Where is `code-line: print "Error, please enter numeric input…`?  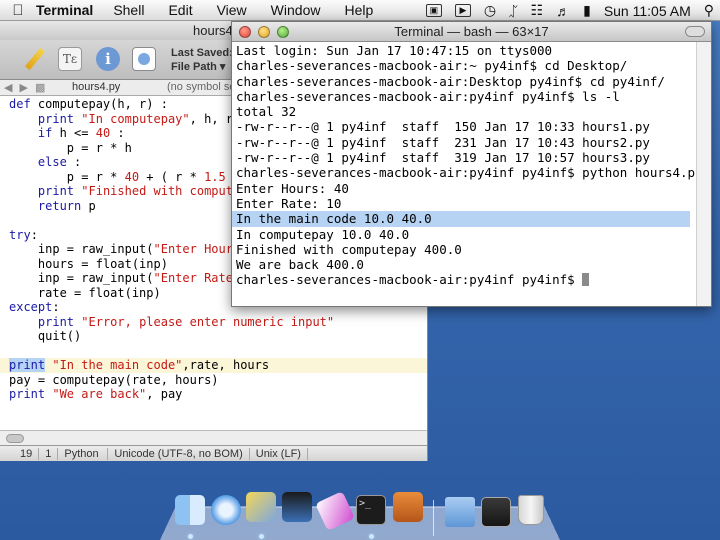 code-line: print "Error, please enter numeric input… is located at coordinates (186, 321).